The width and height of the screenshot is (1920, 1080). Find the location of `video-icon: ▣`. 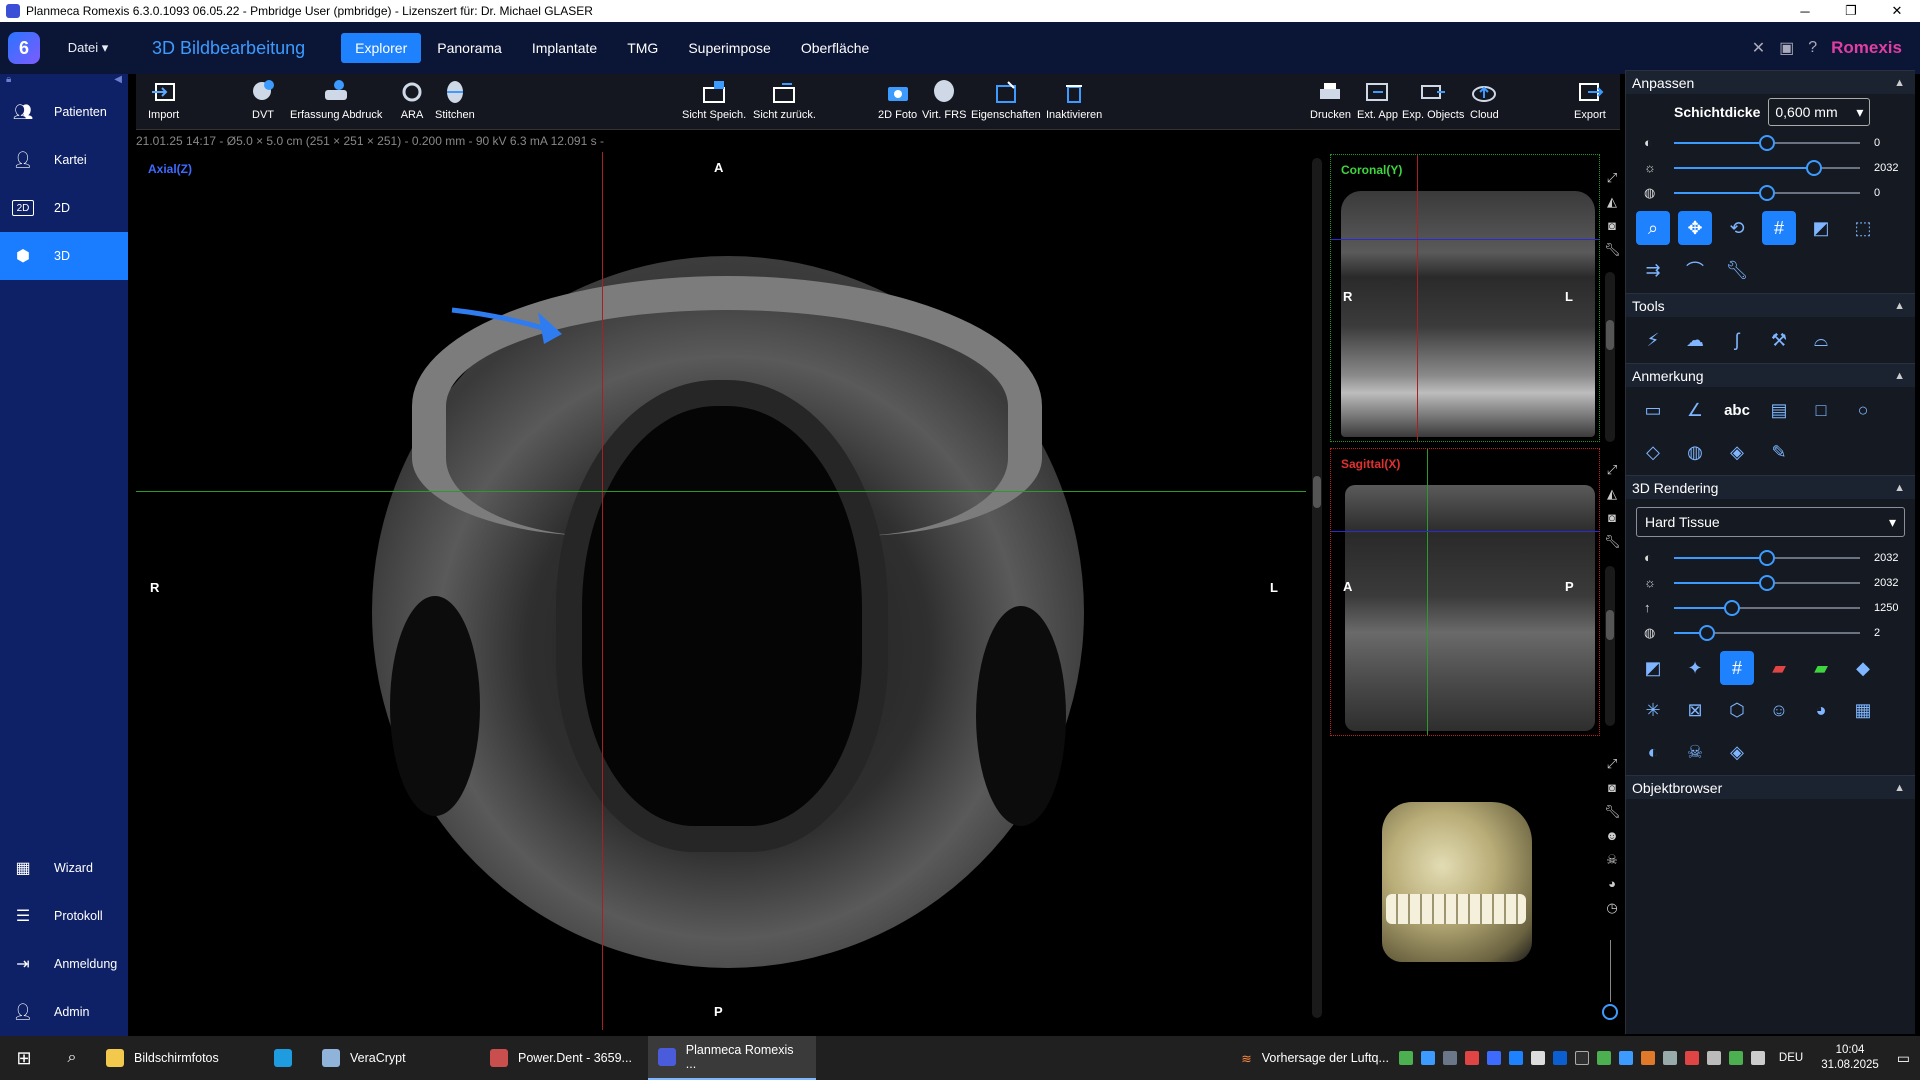

video-icon: ▣ is located at coordinates (1786, 48).